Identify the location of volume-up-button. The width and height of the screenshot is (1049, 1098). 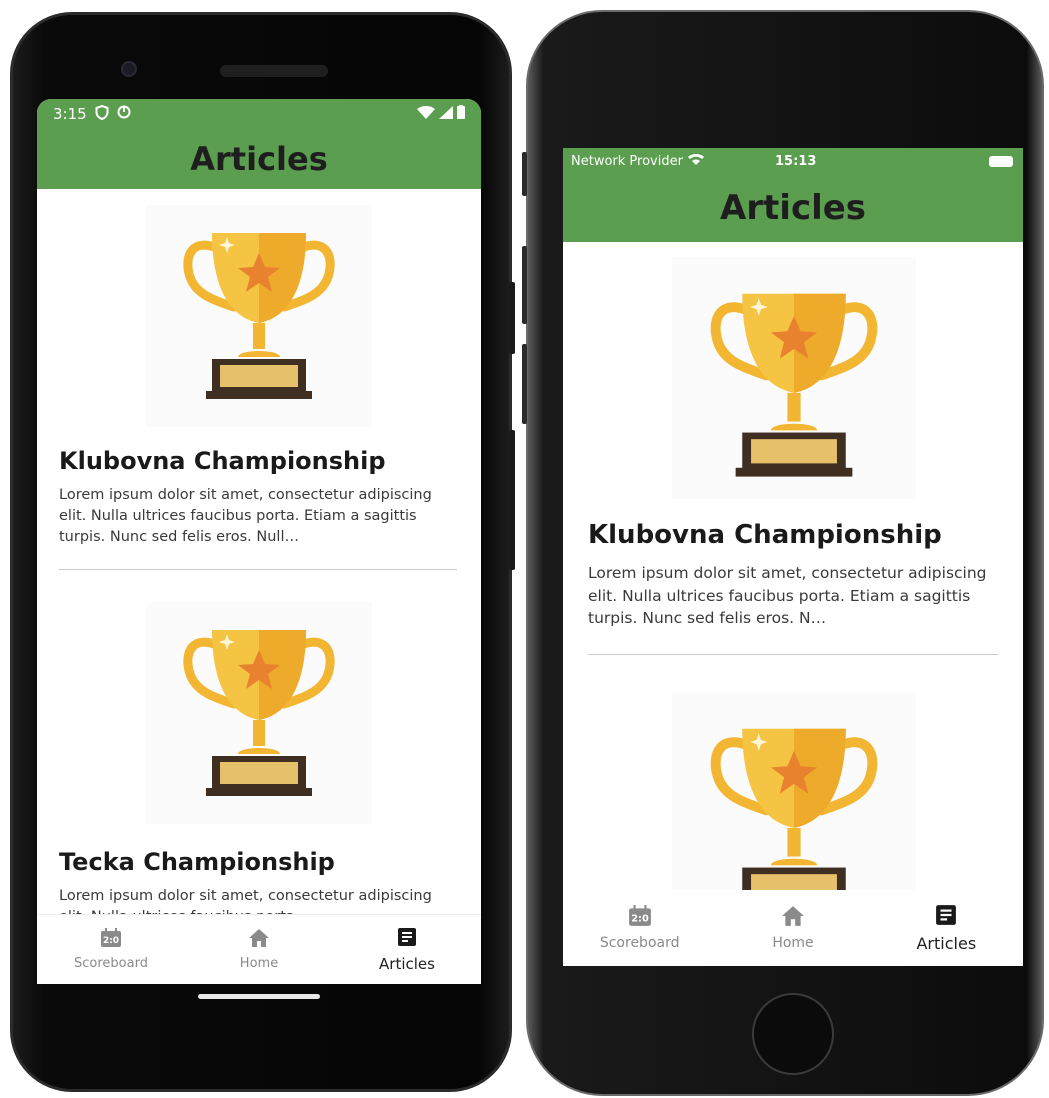
(524, 285).